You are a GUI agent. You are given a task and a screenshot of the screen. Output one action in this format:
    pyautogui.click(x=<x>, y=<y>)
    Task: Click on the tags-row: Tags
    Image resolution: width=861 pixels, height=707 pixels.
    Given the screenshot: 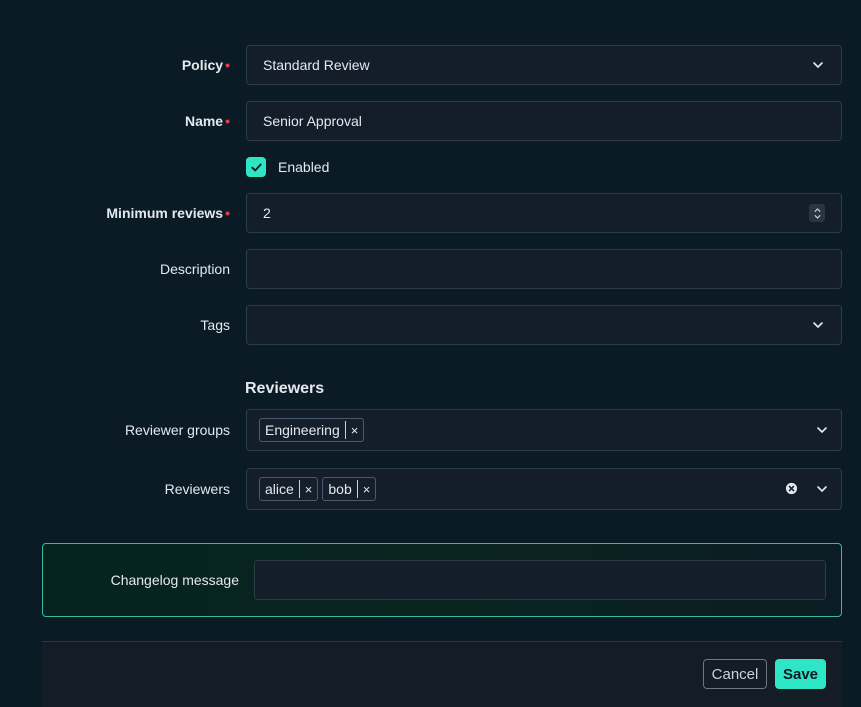 What is the action you would take?
    pyautogui.click(x=430, y=325)
    